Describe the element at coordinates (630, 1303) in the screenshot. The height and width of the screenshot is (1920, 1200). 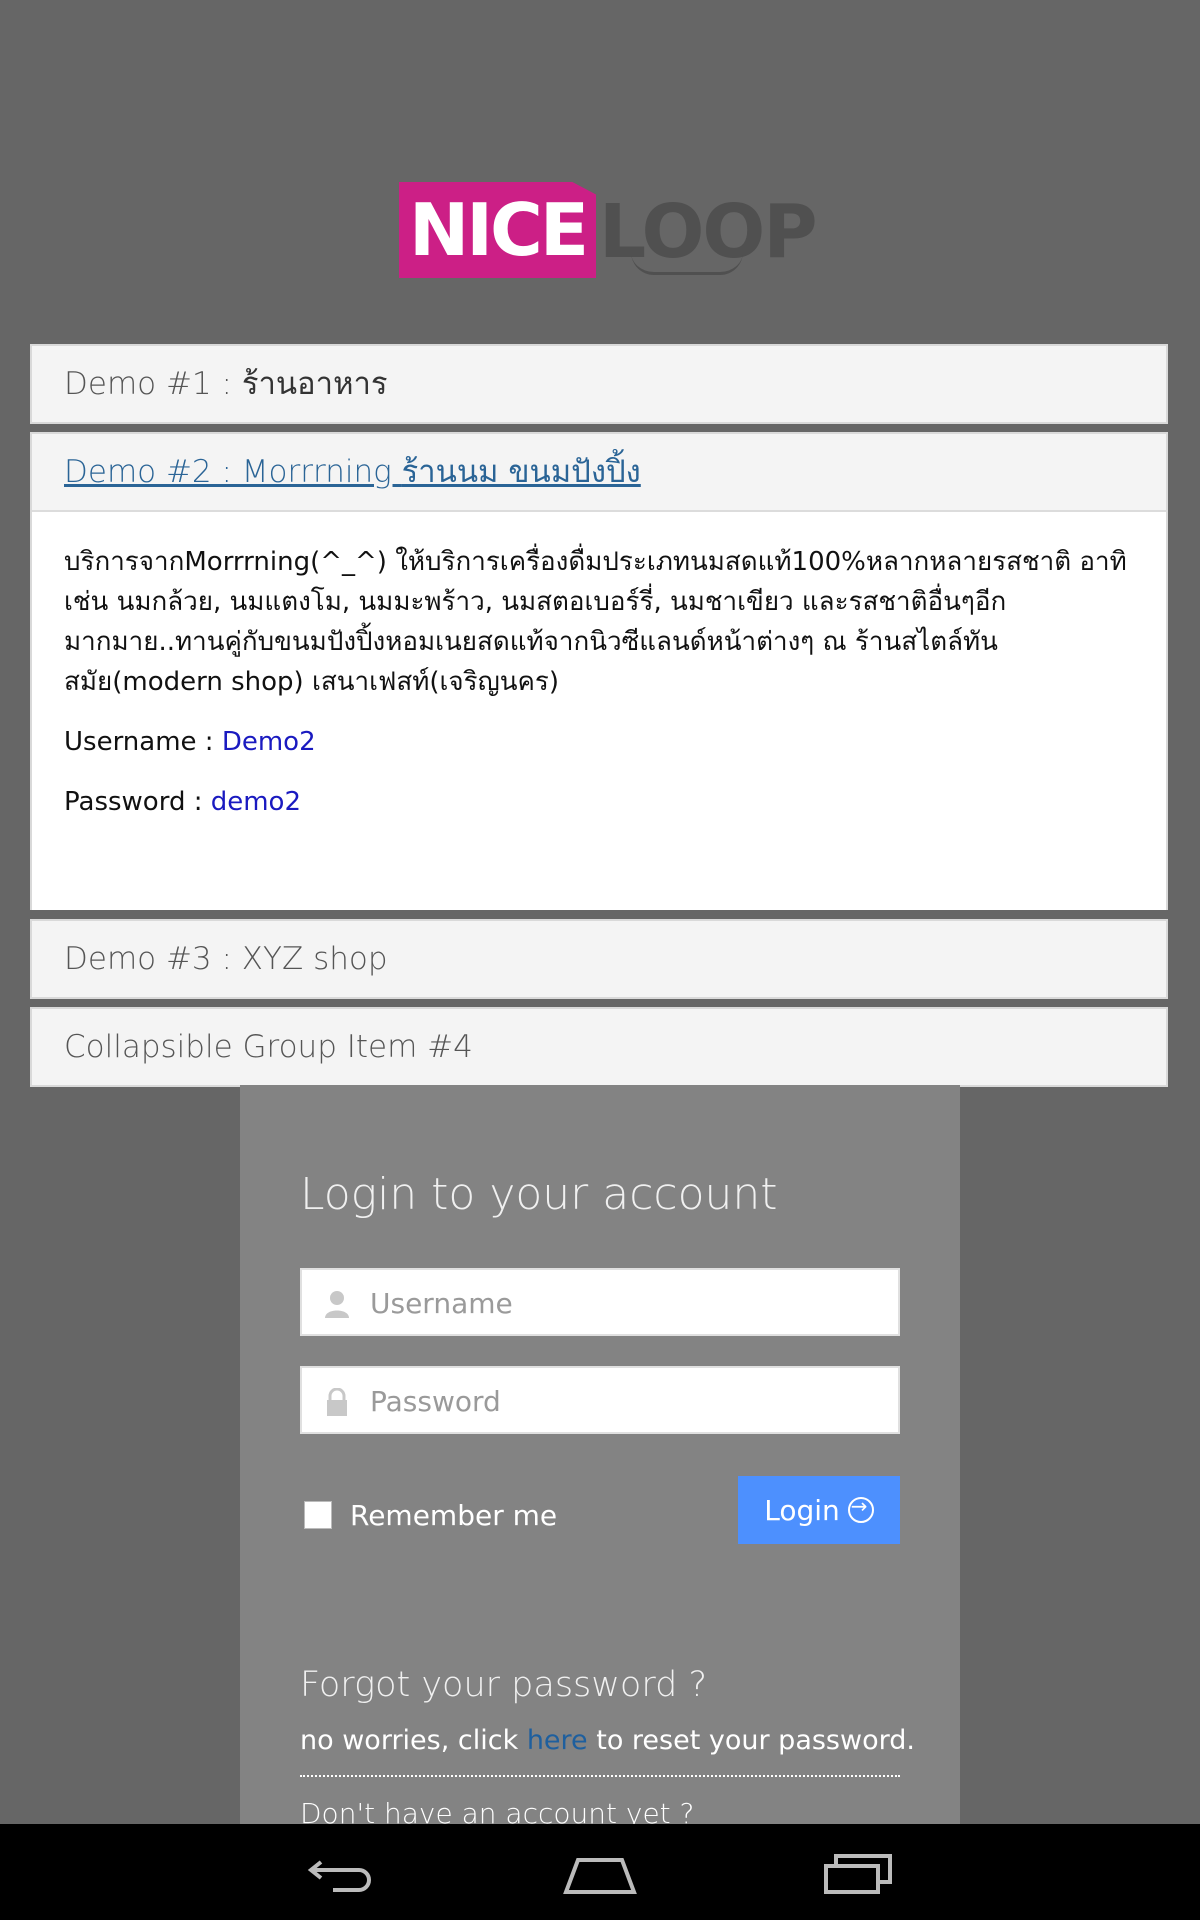
I see `username-input` at that location.